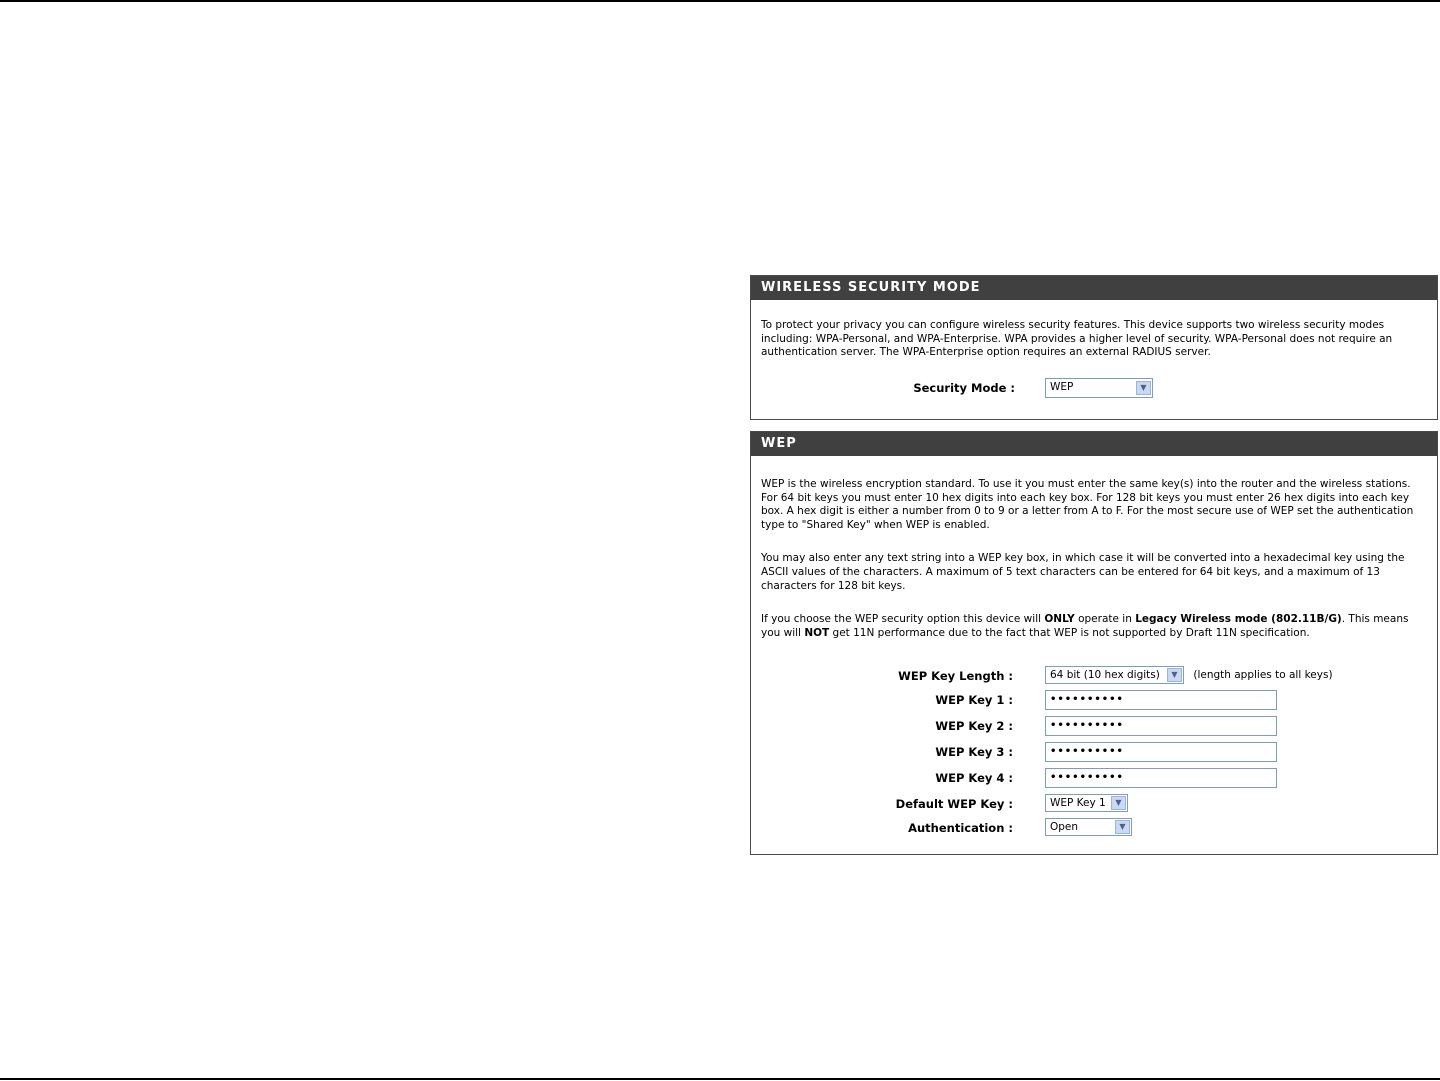 The image size is (1440, 1081). Describe the element at coordinates (1062, 386) in the screenshot. I see `security-mode-value: WEP` at that location.